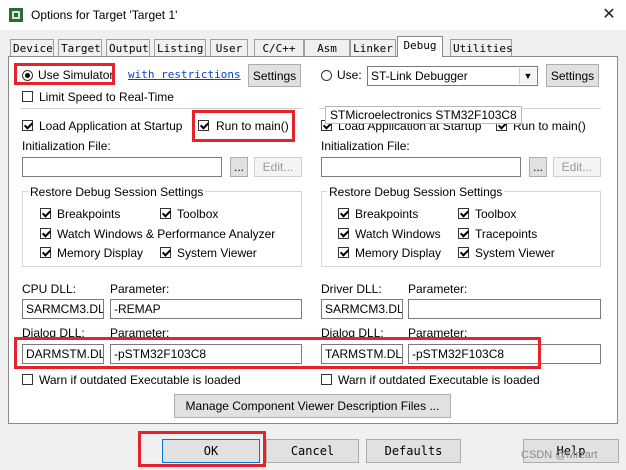  I want to click on load-app-label: Load Application at Startup, so click(111, 126).